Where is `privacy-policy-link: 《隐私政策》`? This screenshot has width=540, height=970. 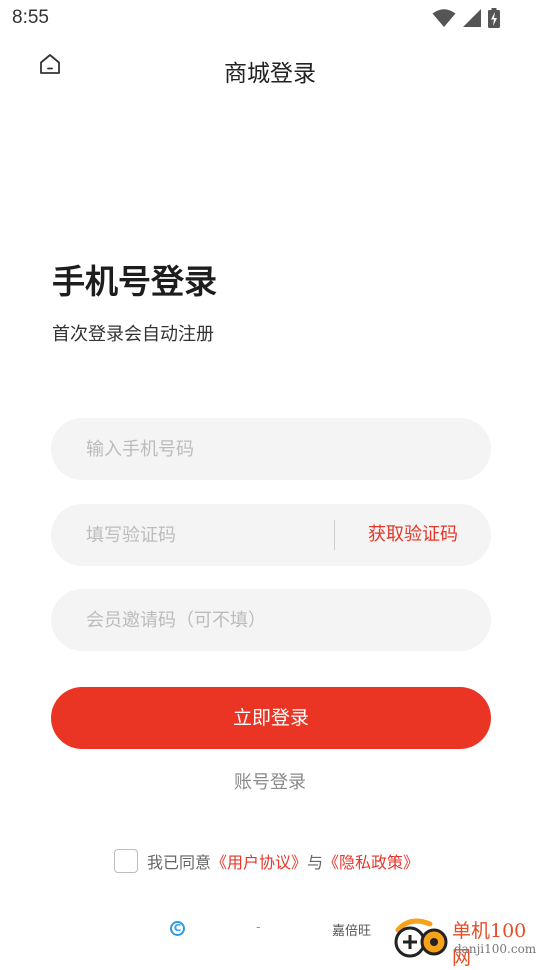 privacy-policy-link: 《隐私政策》 is located at coordinates (371, 861).